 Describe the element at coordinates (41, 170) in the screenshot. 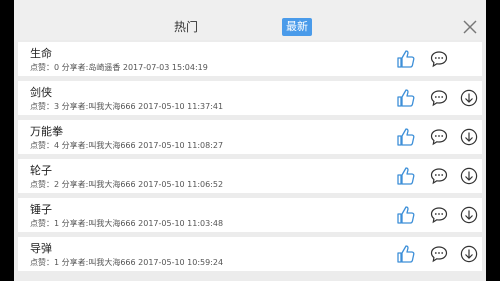

I see `item-title: 轮子` at that location.